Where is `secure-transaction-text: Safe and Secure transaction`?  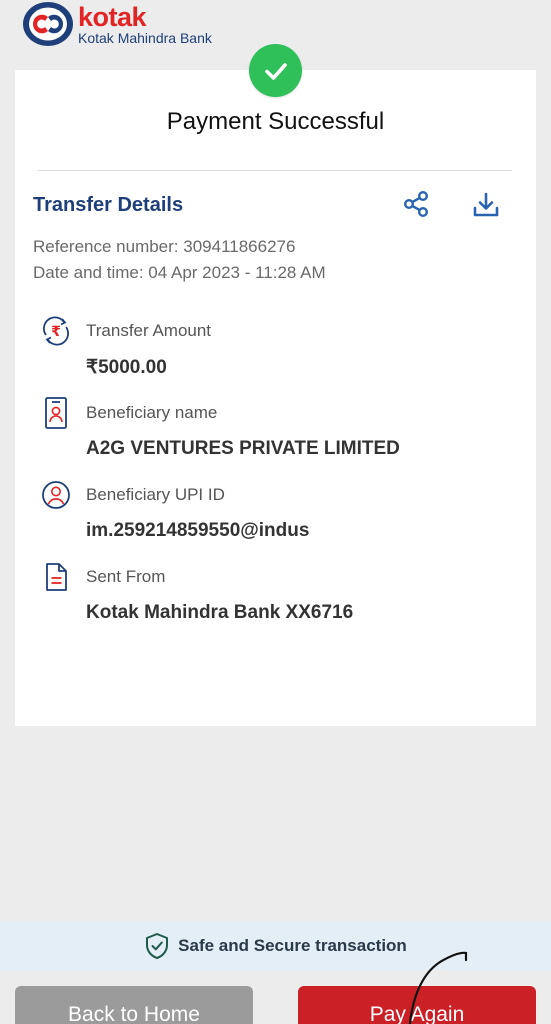 secure-transaction-text: Safe and Secure transaction is located at coordinates (292, 945).